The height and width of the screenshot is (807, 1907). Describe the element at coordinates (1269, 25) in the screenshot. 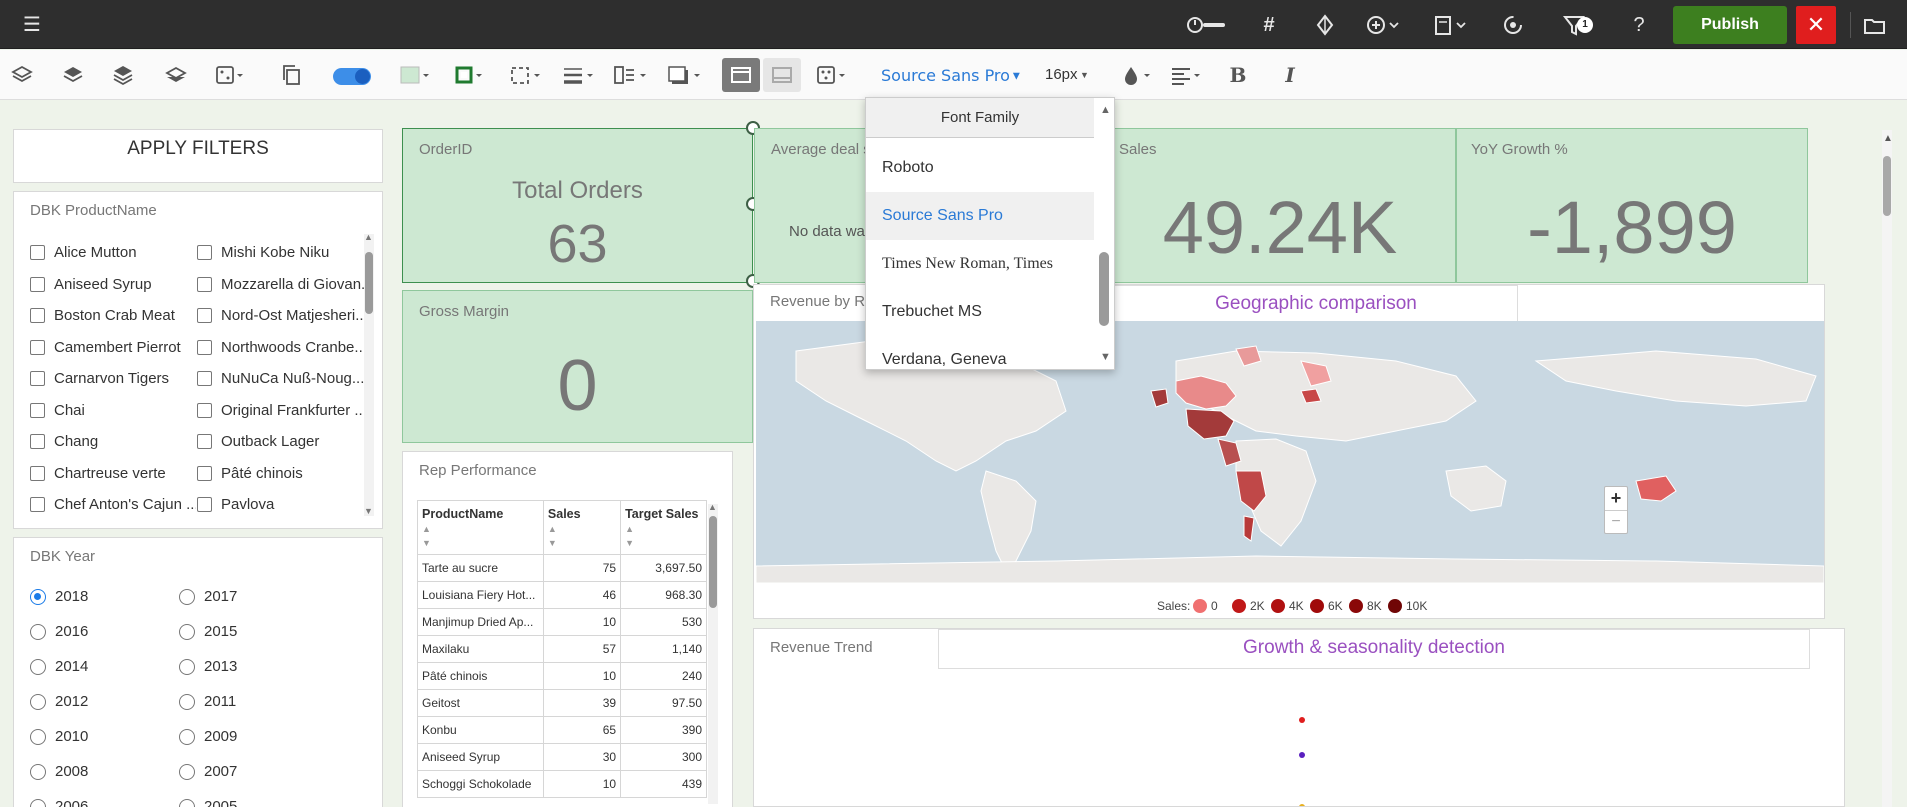

I see `grid-hash-icon: #` at that location.